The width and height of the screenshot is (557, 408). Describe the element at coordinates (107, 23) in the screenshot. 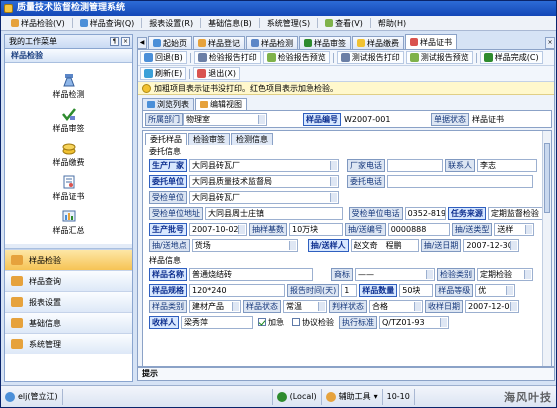

I see `menu-sample-query: 样品查询(Q)` at that location.